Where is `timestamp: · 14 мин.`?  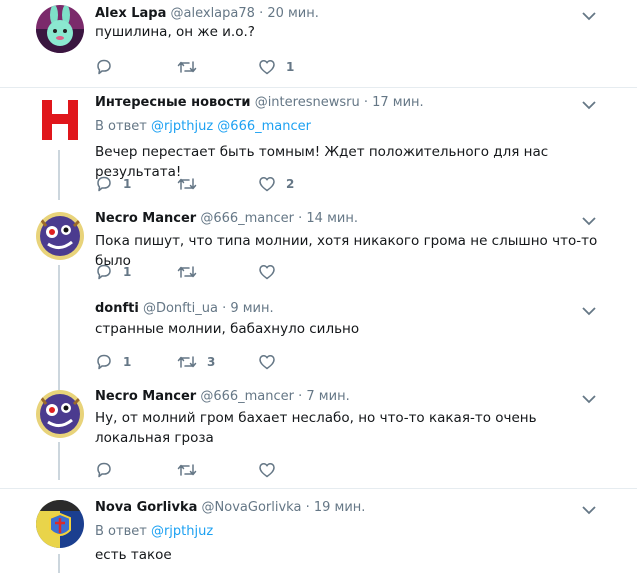
timestamp: · 14 мин. is located at coordinates (328, 218).